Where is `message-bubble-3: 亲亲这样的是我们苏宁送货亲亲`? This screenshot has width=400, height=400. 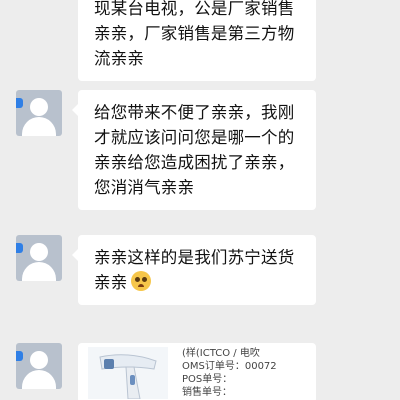 message-bubble-3: 亲亲这样的是我们苏宁送货亲亲 is located at coordinates (194, 270).